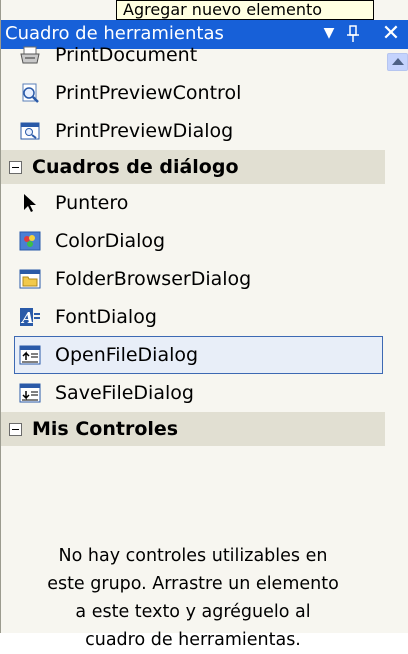  What do you see at coordinates (193, 640) in the screenshot?
I see `empty-message-line: cuadro de herramientas.` at bounding box center [193, 640].